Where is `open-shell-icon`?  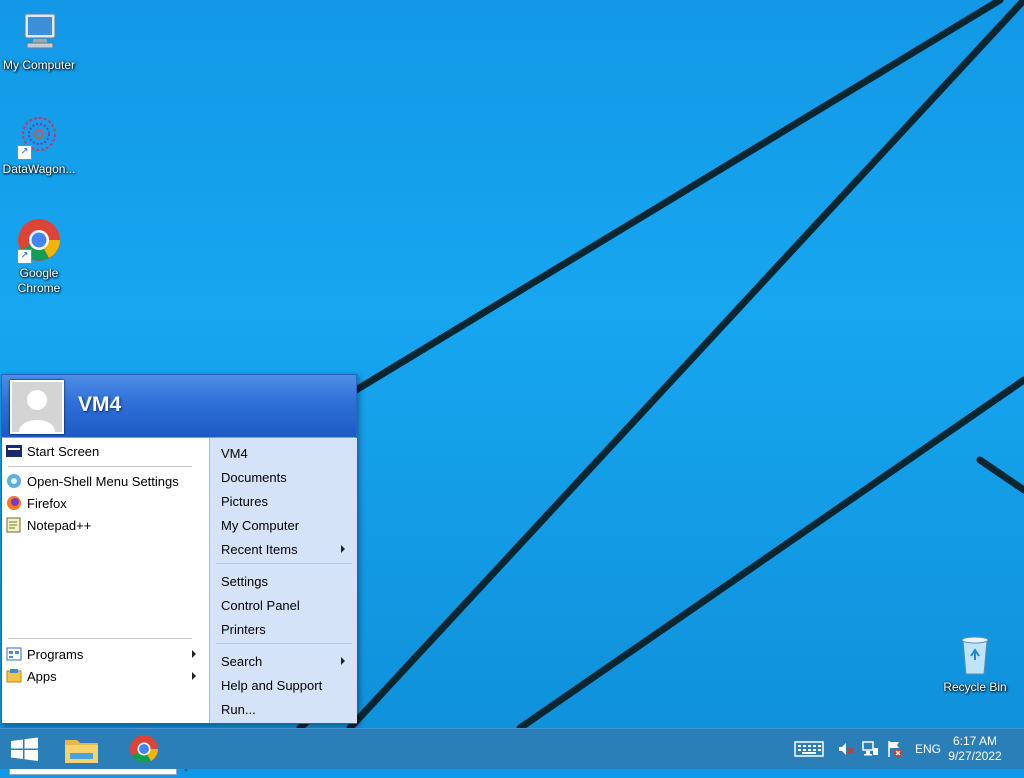 open-shell-icon is located at coordinates (14, 481).